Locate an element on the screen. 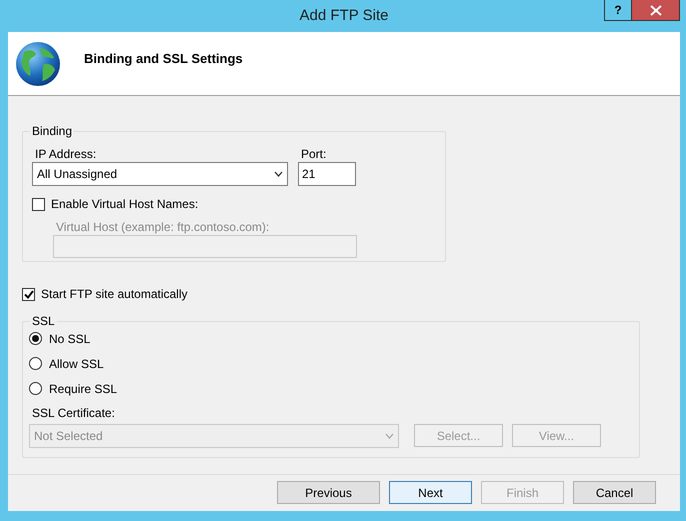  field-label: Port: is located at coordinates (314, 154).